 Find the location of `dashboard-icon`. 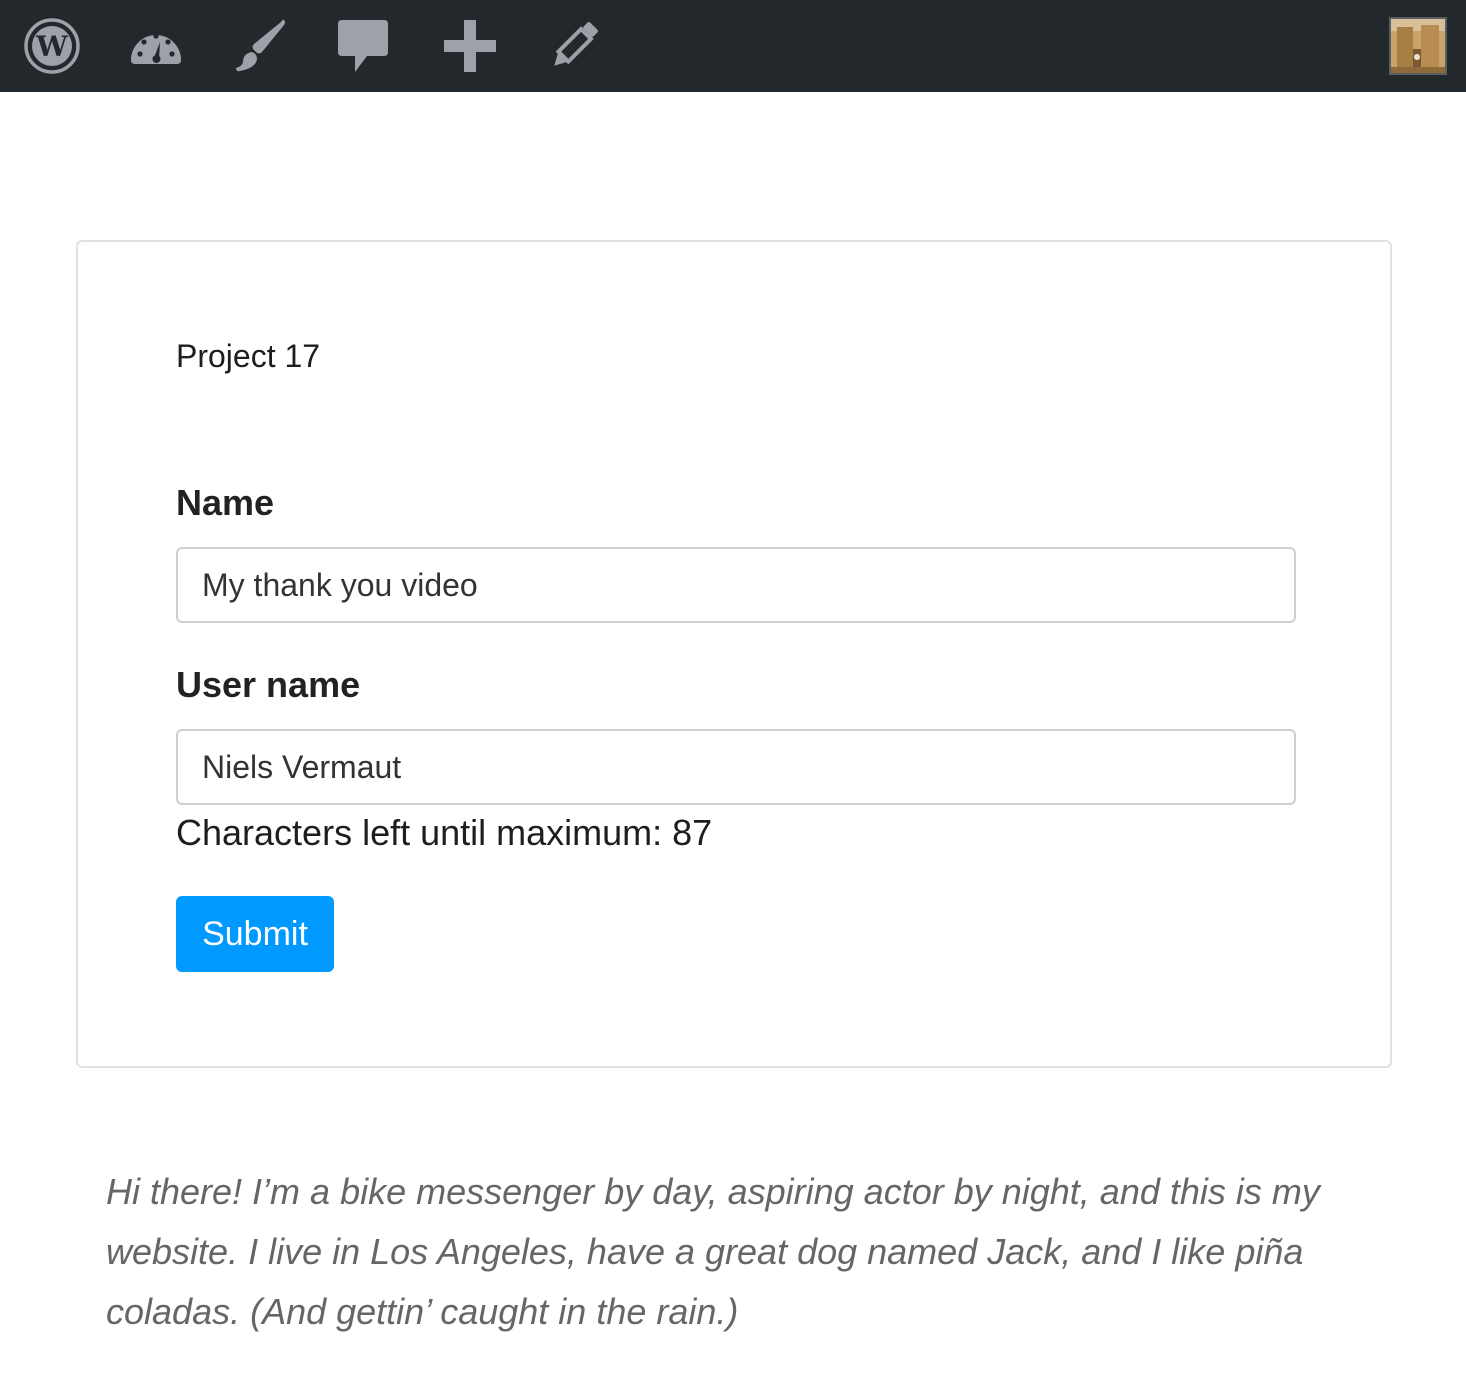

dashboard-icon is located at coordinates (156, 46).